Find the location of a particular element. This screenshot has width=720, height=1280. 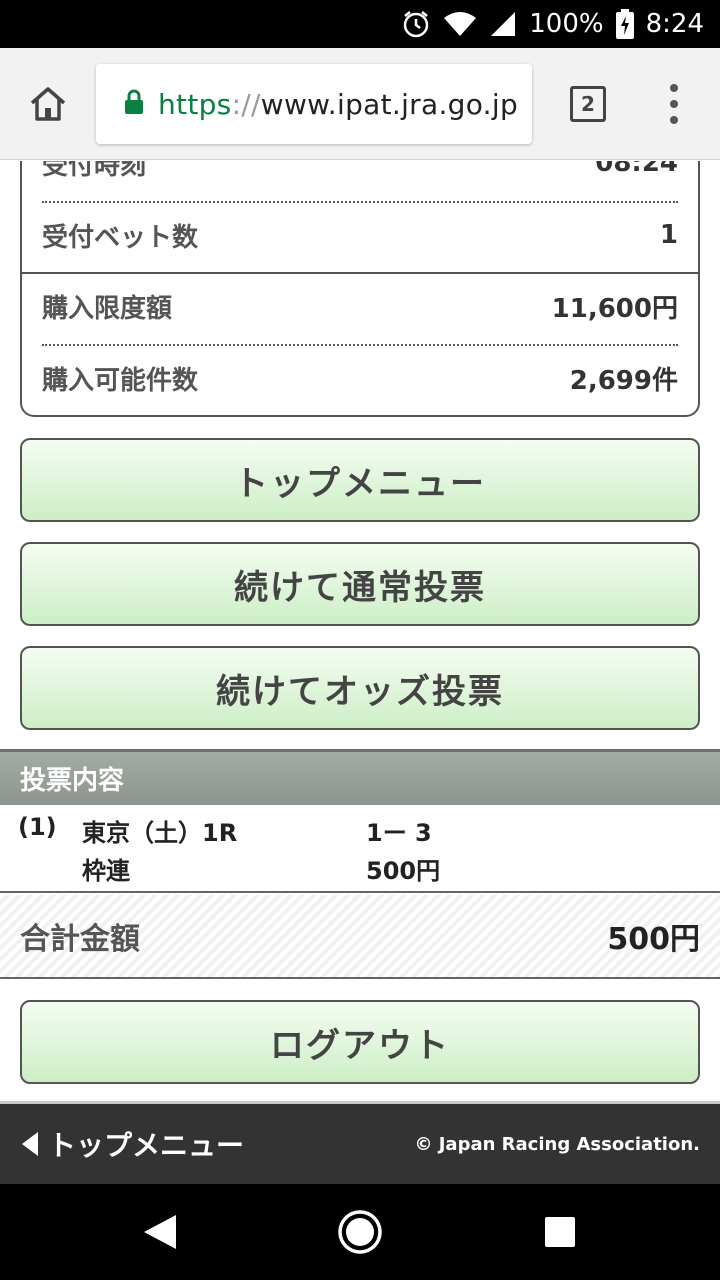

url-host: www.ipat.jra.go.jp is located at coordinates (389, 104).